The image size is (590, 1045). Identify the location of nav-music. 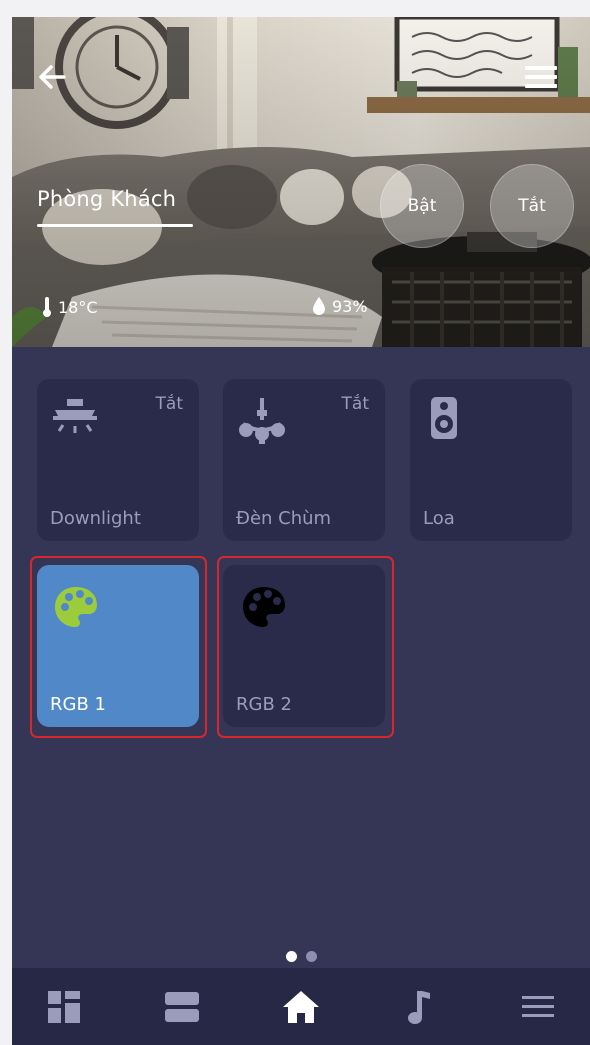
(419, 1007).